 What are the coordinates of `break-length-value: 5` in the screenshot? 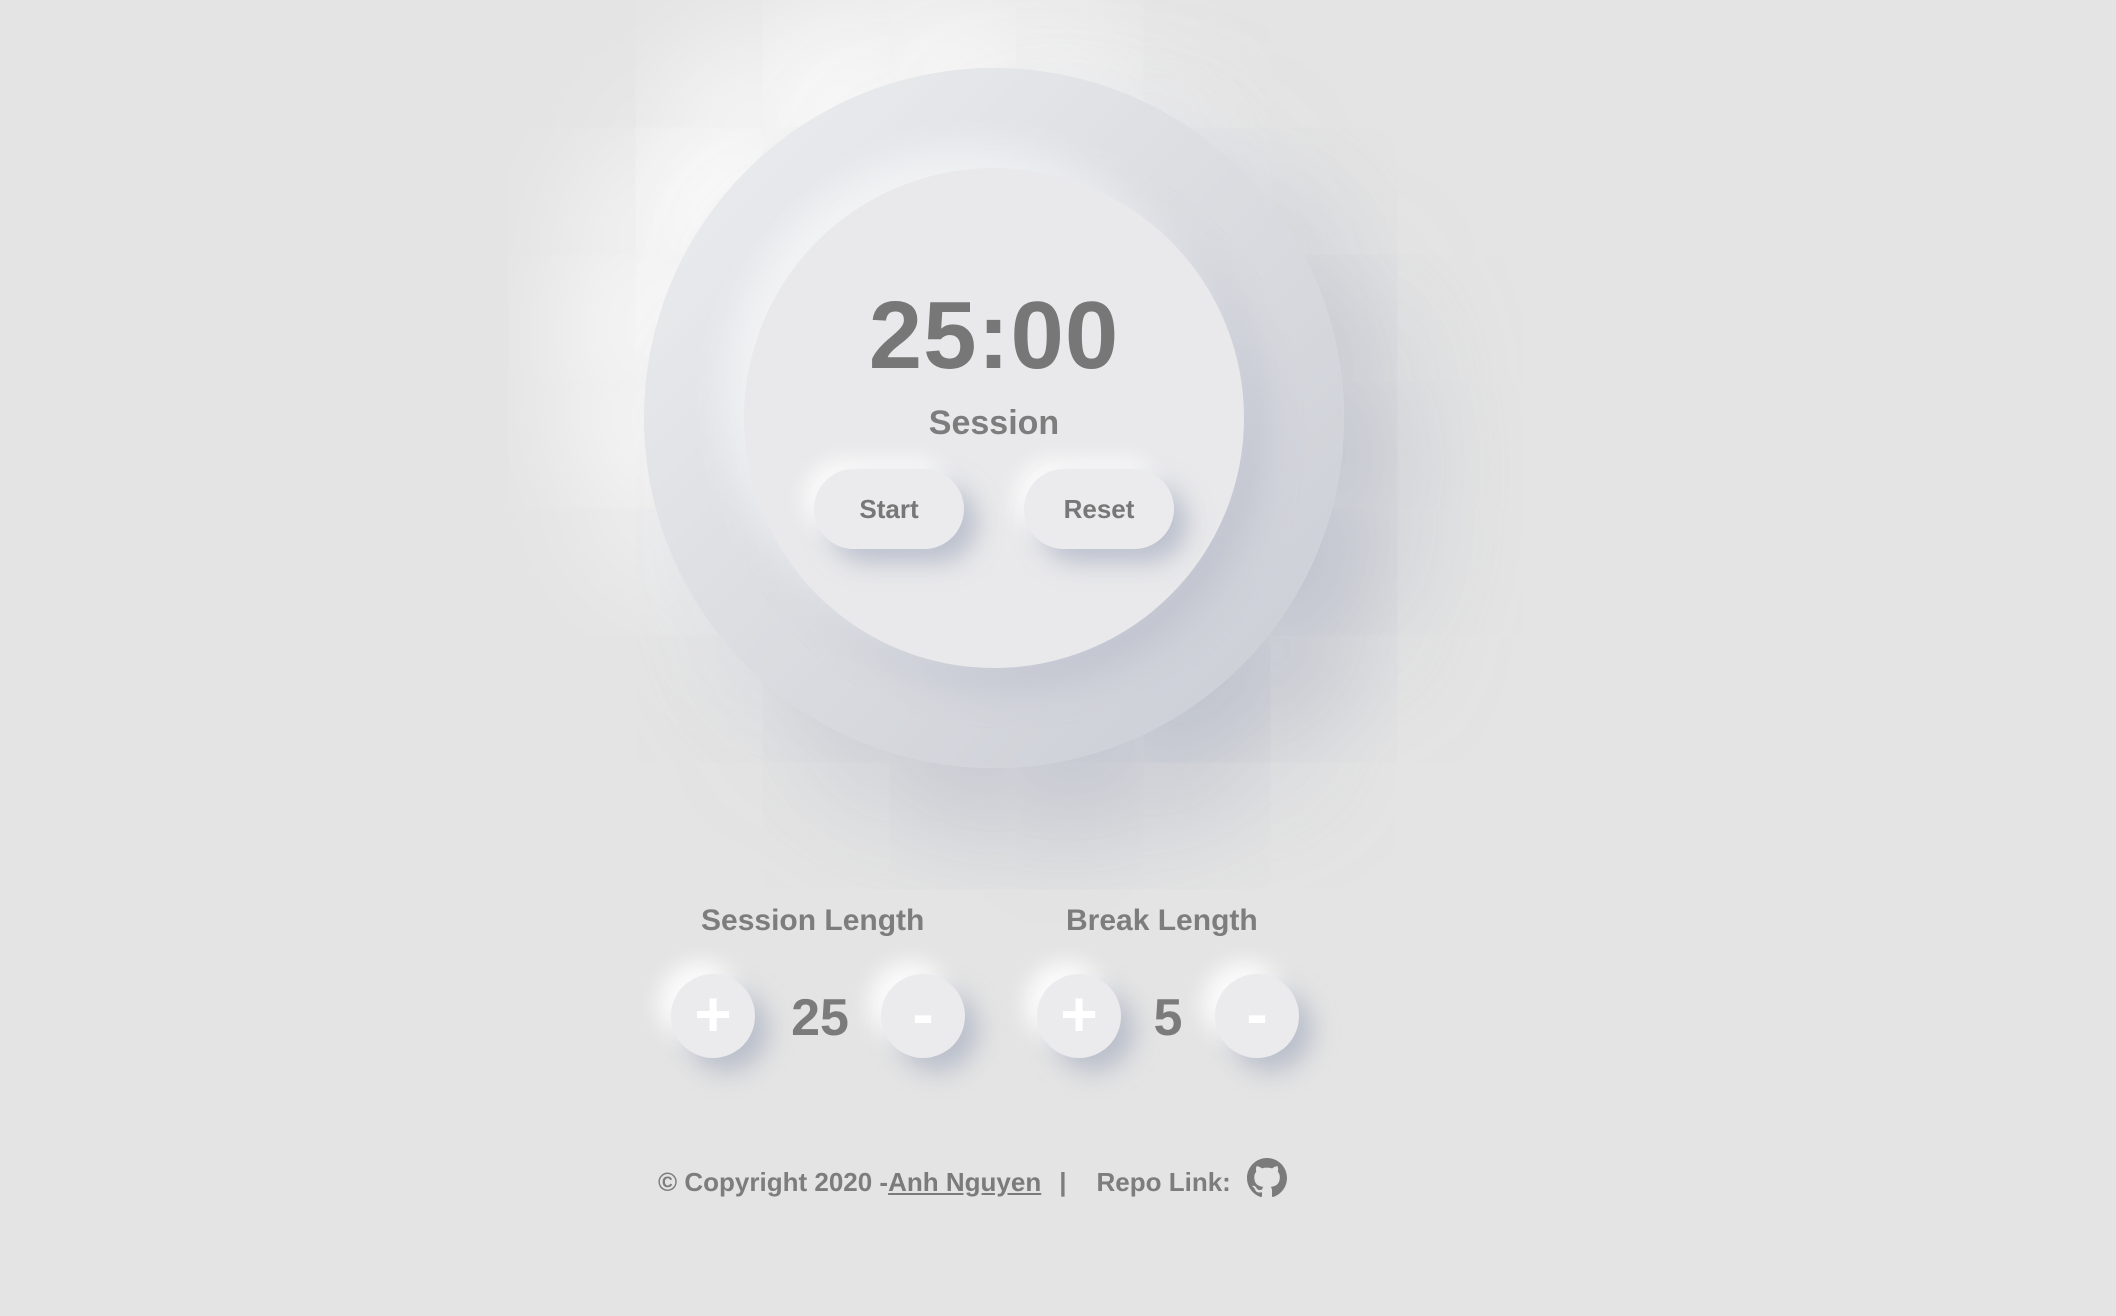 It's located at (1168, 1018).